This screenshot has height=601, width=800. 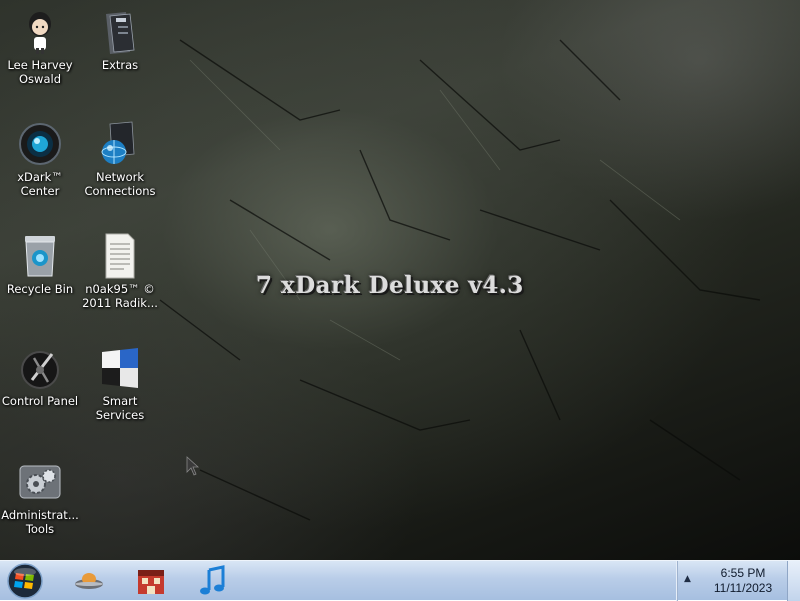 What do you see at coordinates (120, 184) in the screenshot?
I see `desktop-icon-label: Network Connections` at bounding box center [120, 184].